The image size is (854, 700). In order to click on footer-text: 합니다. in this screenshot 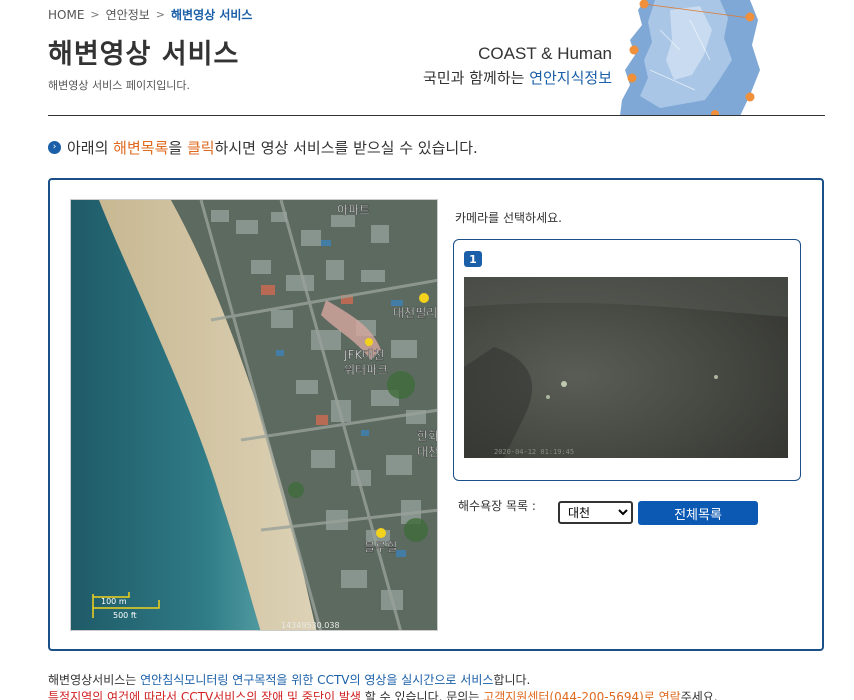, I will do `click(512, 680)`.